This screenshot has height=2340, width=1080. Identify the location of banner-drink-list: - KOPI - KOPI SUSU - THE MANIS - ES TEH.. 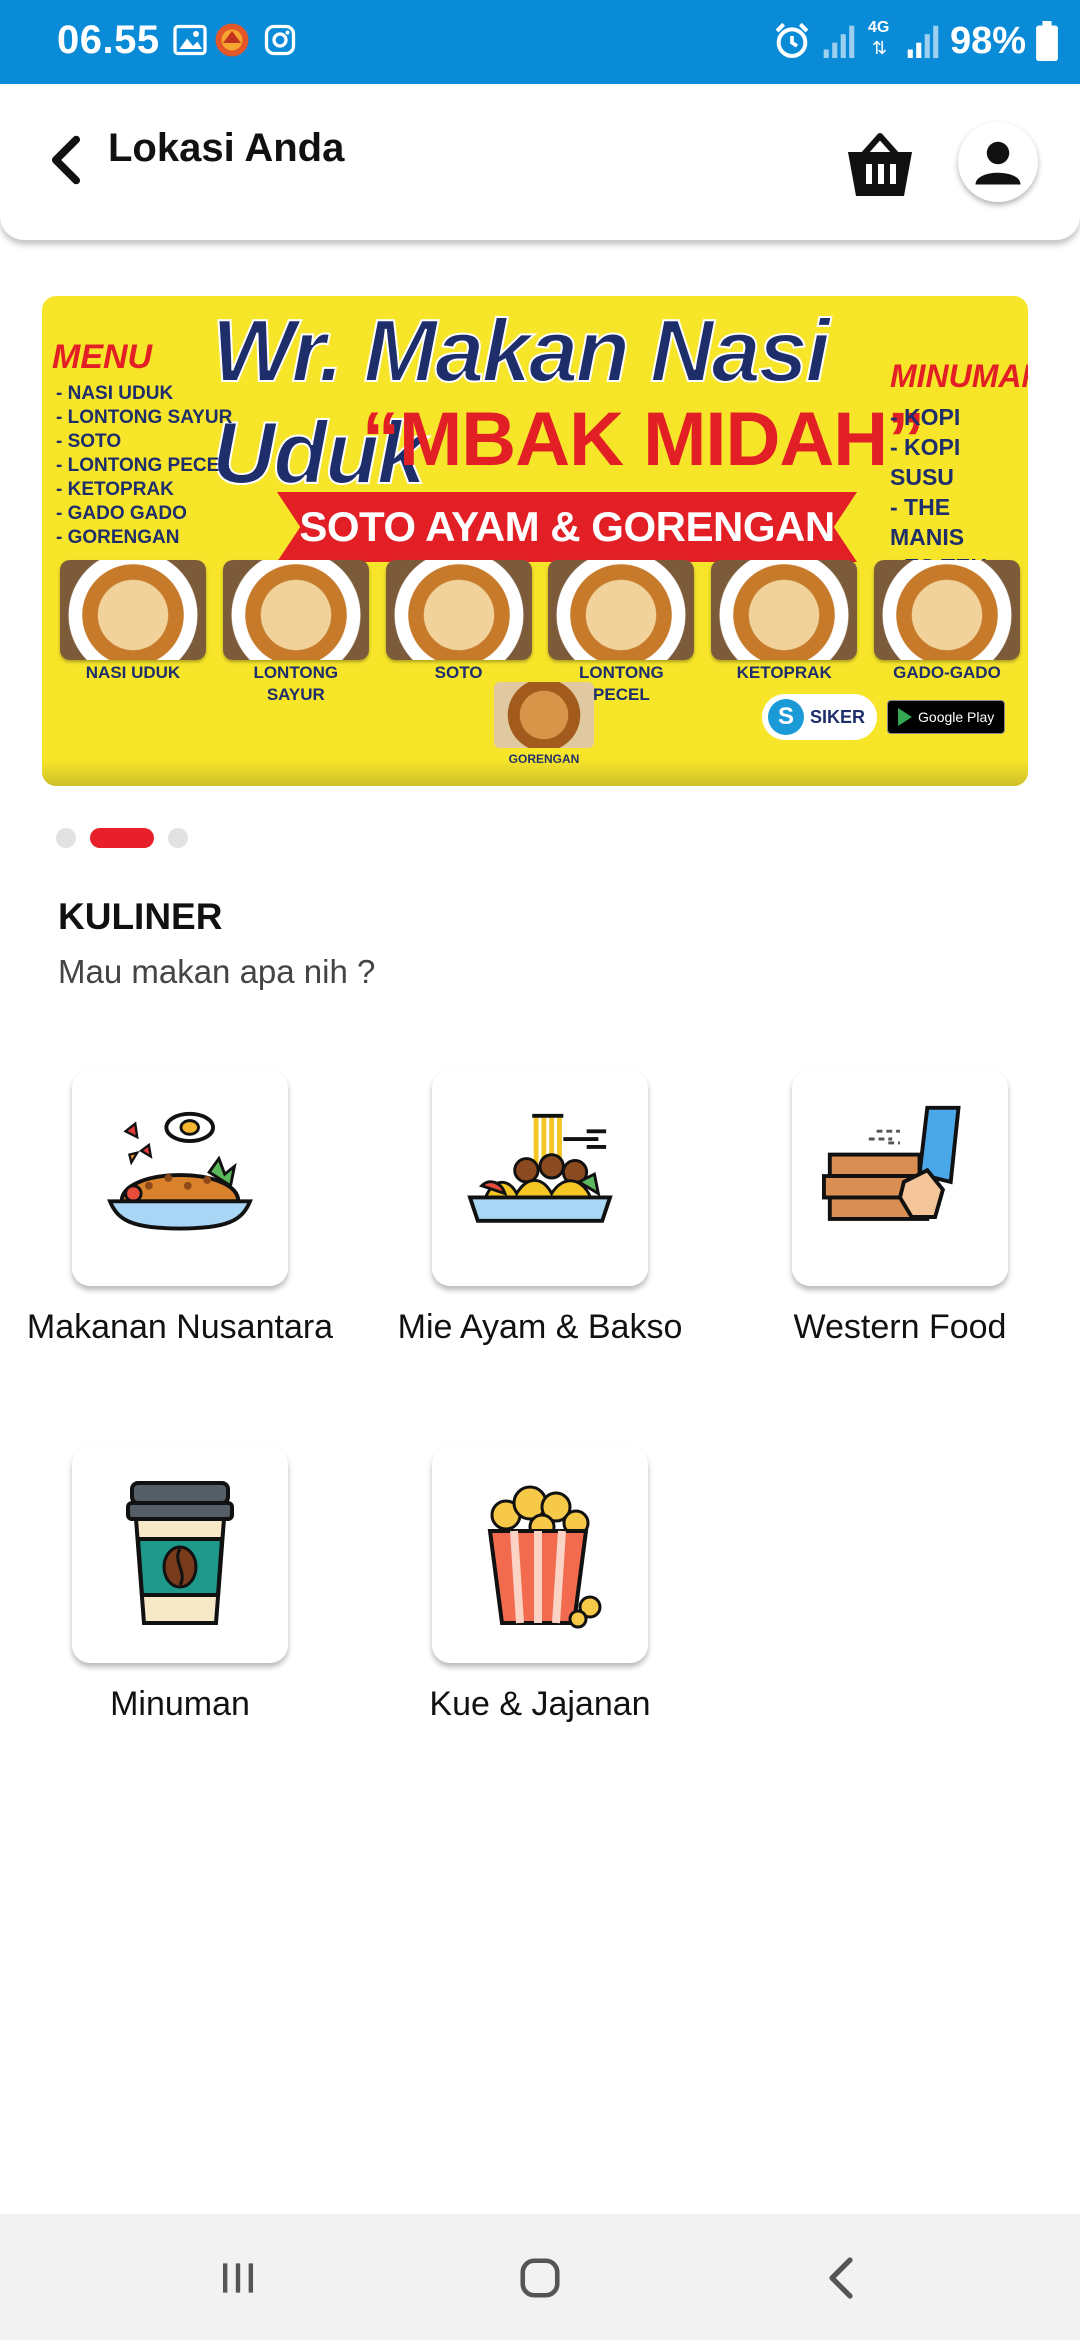
(959, 492).